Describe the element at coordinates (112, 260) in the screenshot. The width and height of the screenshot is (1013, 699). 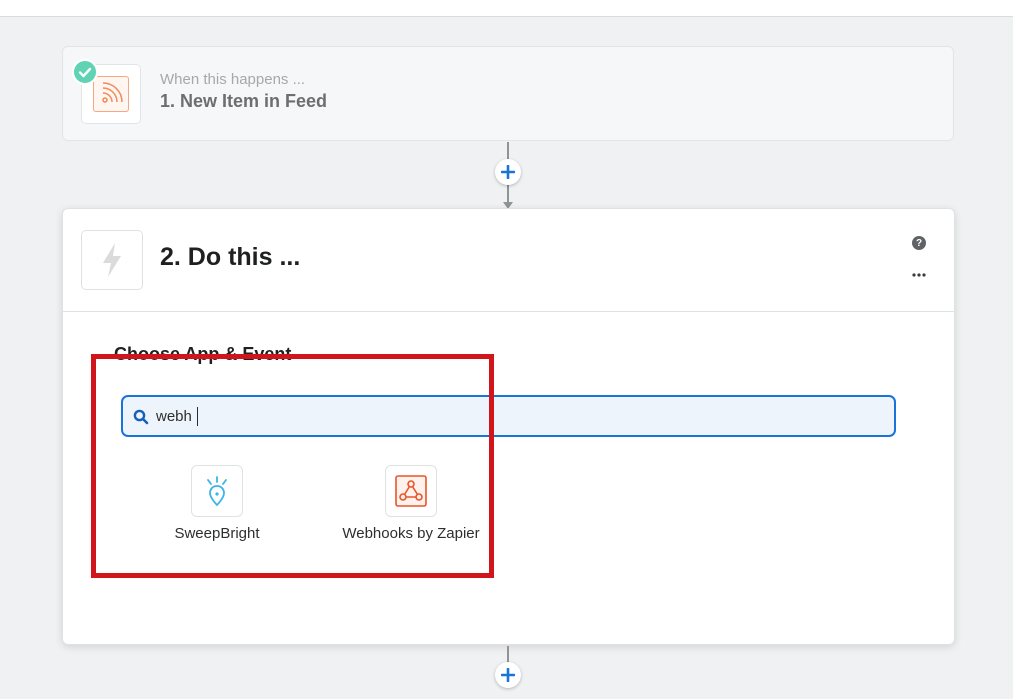
I see `bolt-icon` at that location.